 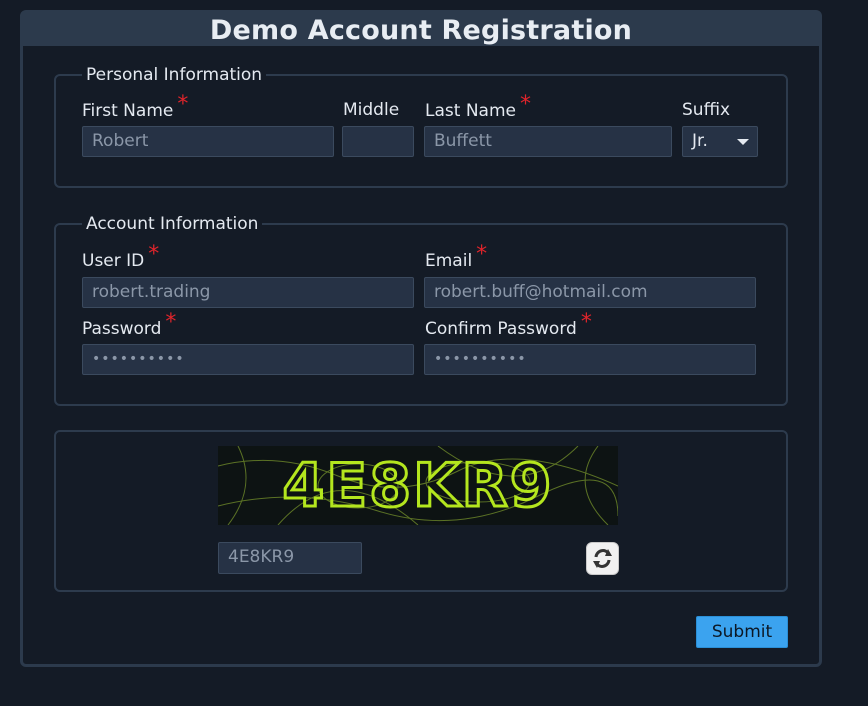 What do you see at coordinates (174, 75) in the screenshot?
I see `personal-info-legend: Personal Information` at bounding box center [174, 75].